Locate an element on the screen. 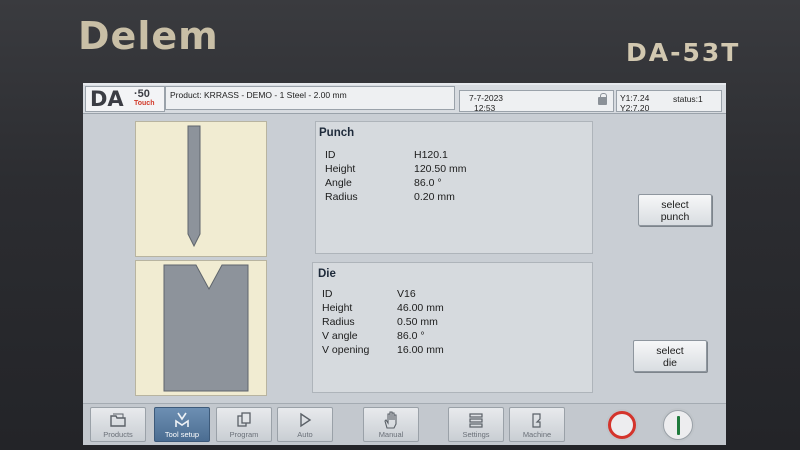 This screenshot has height=450, width=800. y2-position: Y2:7.20 is located at coordinates (635, 108).